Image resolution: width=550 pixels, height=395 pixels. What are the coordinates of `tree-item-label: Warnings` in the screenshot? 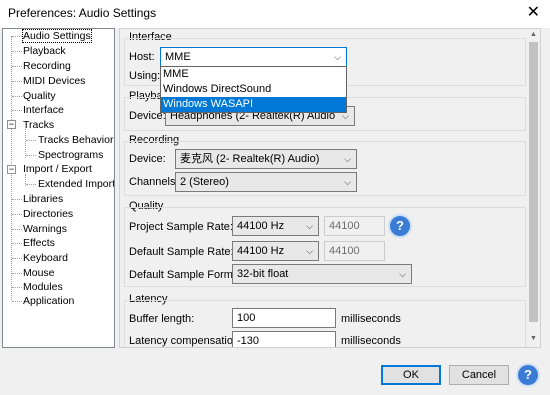 It's located at (45, 229).